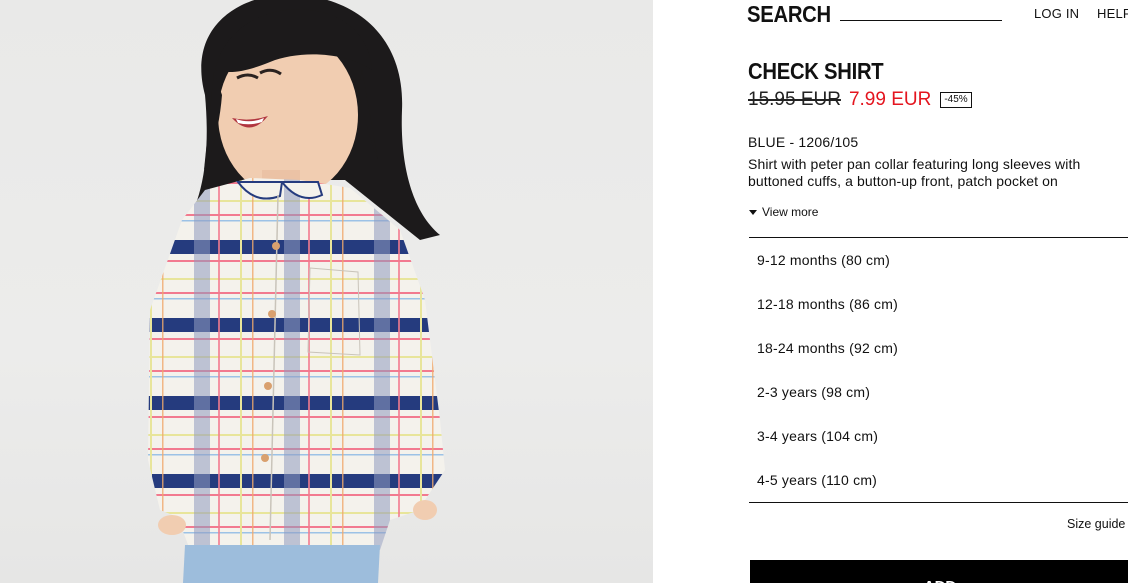 Image resolution: width=1128 pixels, height=583 pixels. What do you see at coordinates (794, 99) in the screenshot?
I see `original-price: 15.95 EUR` at bounding box center [794, 99].